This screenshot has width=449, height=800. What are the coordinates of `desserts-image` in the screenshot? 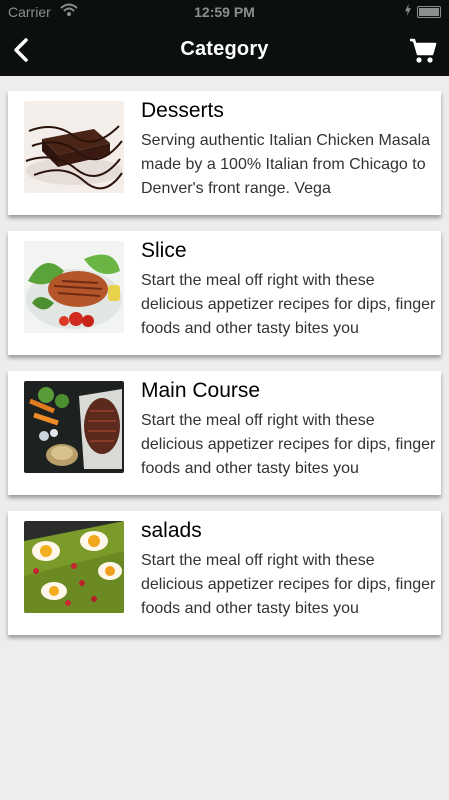 It's located at (74, 147).